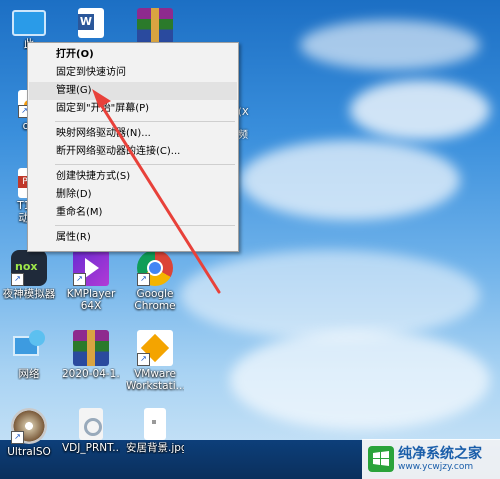 The width and height of the screenshot is (500, 479). I want to click on watermark-title: 纯净系统之家, so click(440, 454).